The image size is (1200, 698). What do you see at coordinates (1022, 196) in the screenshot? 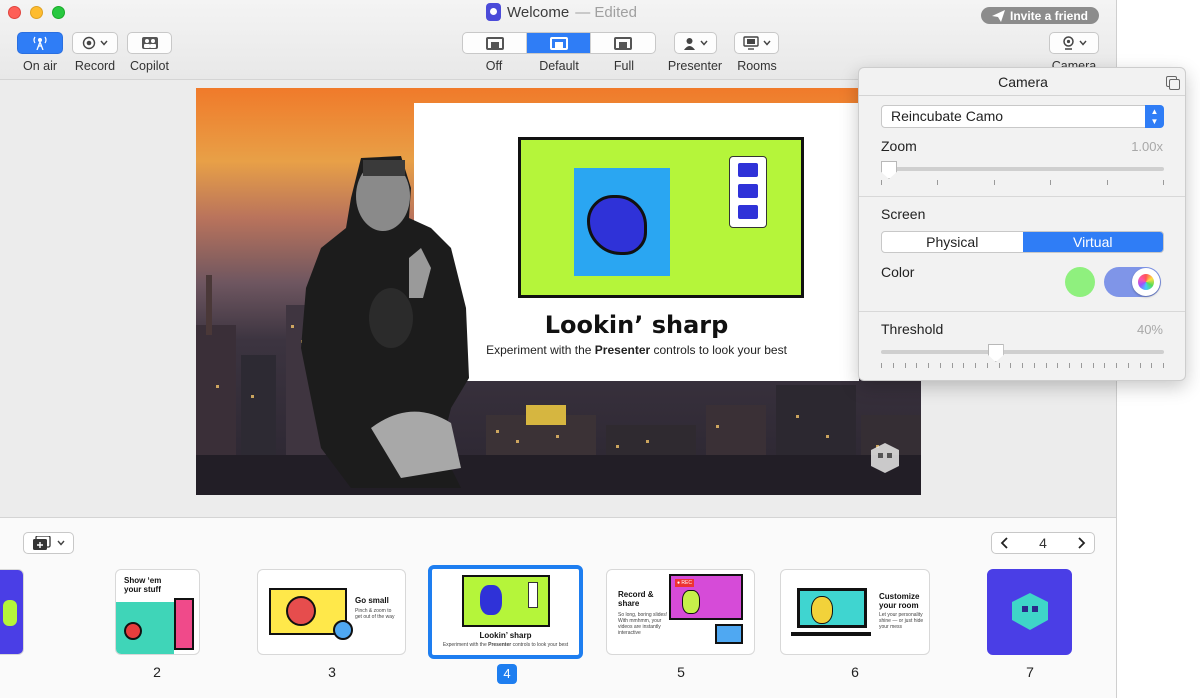
I see `divider` at bounding box center [1022, 196].